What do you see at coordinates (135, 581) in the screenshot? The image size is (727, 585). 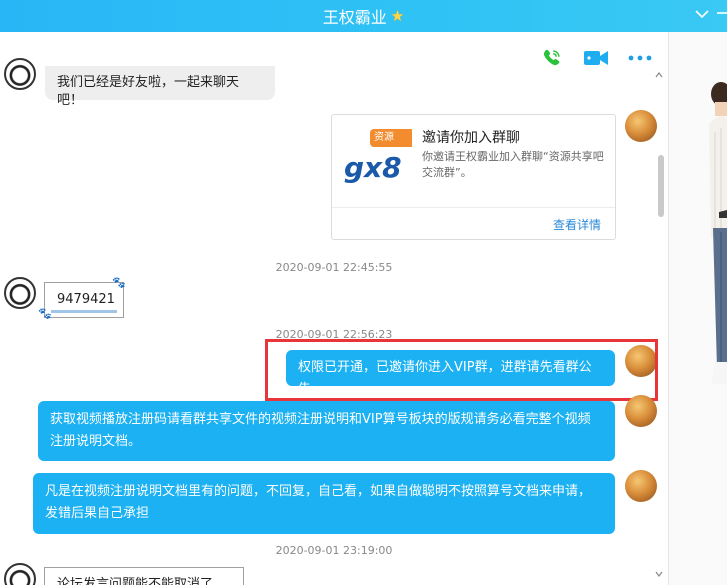 I see `partial-message-text: 论坛发言问题能不能取消了` at bounding box center [135, 581].